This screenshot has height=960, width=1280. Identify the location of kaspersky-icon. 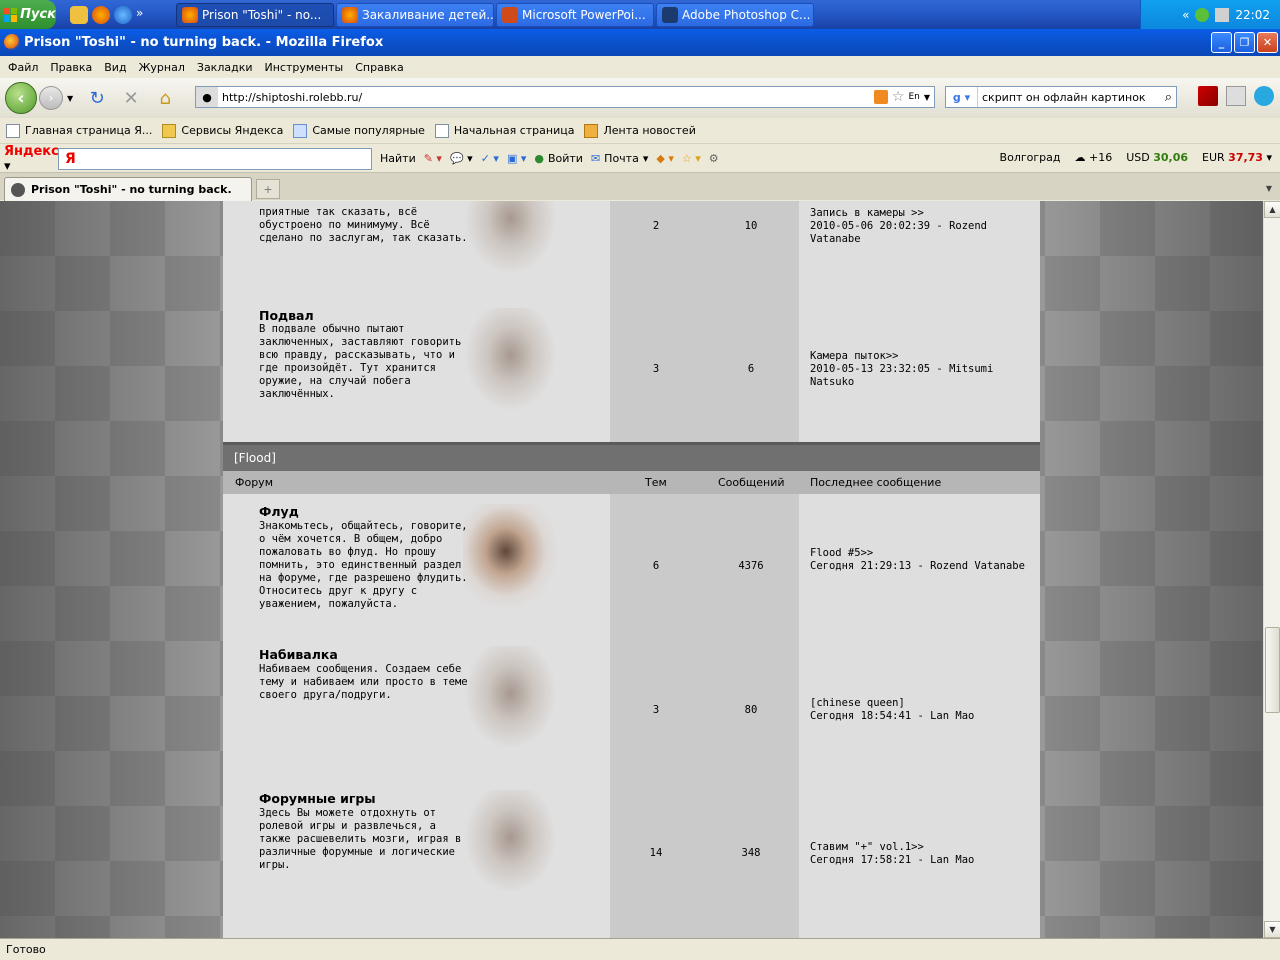
(1208, 96).